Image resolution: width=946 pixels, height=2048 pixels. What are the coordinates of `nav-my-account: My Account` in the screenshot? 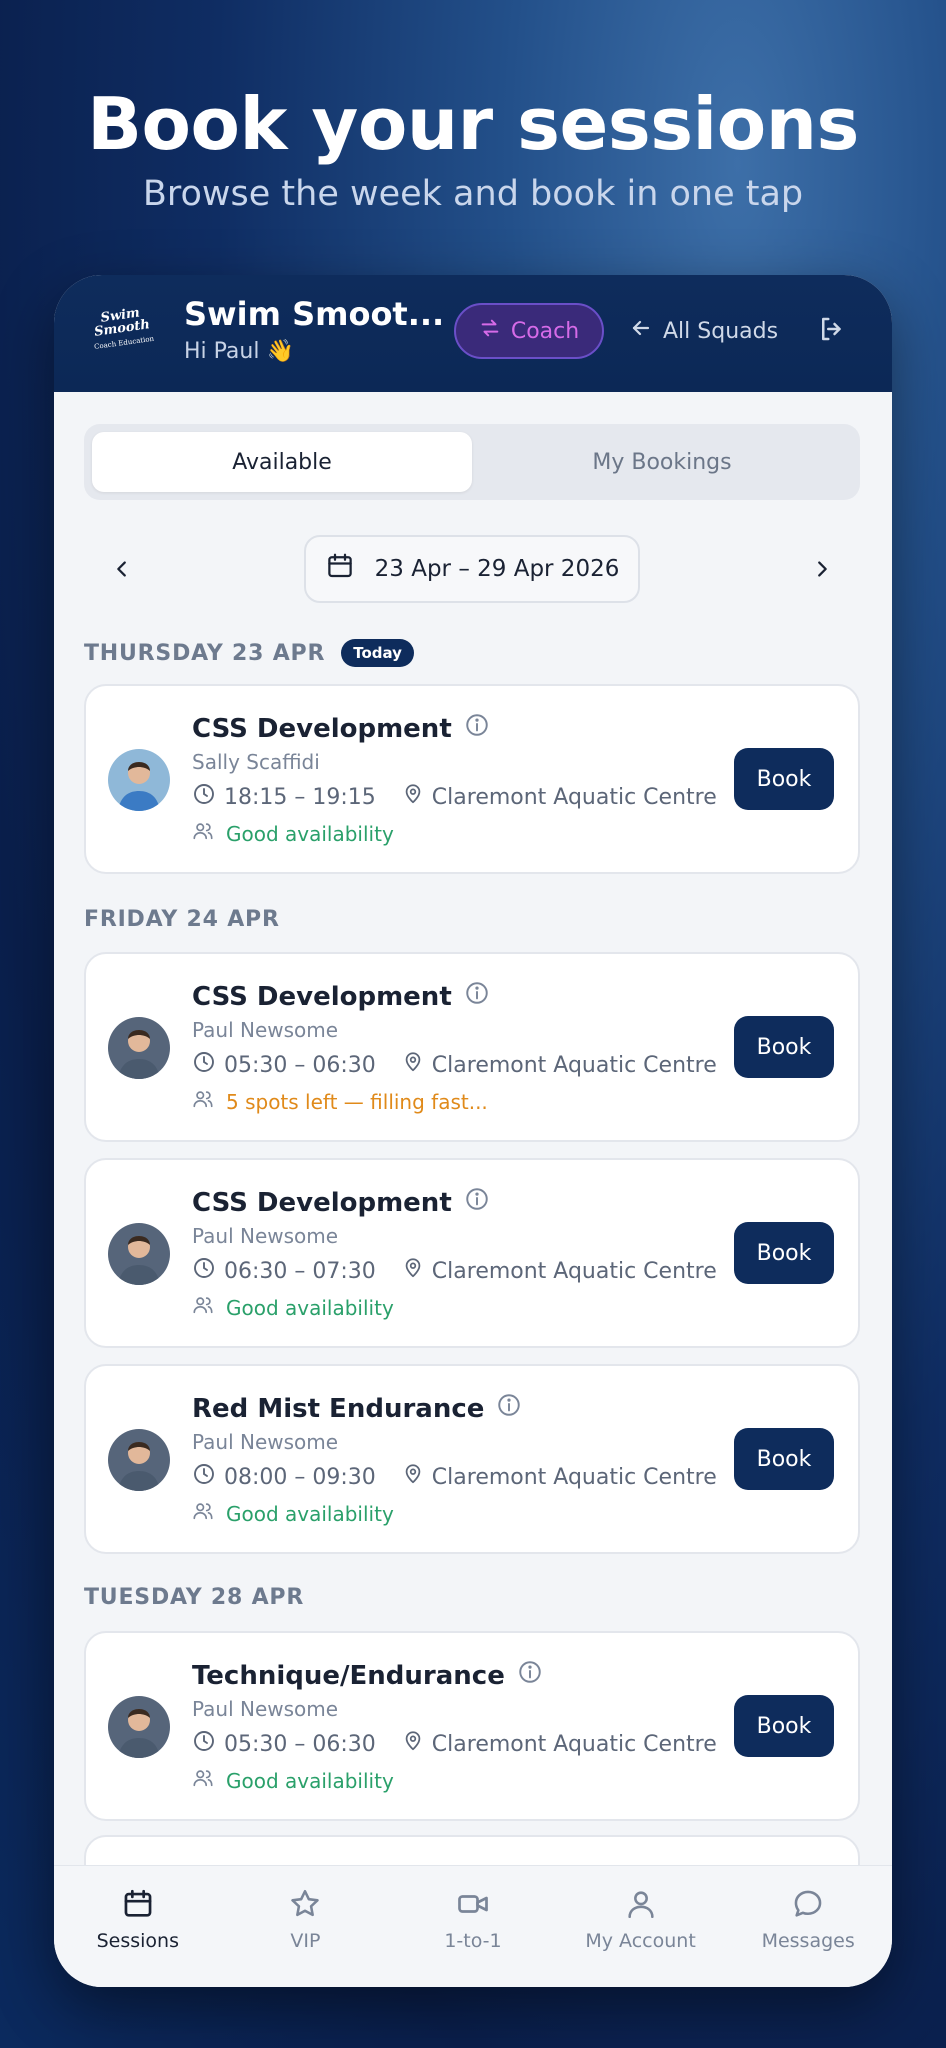 It's located at (641, 1926).